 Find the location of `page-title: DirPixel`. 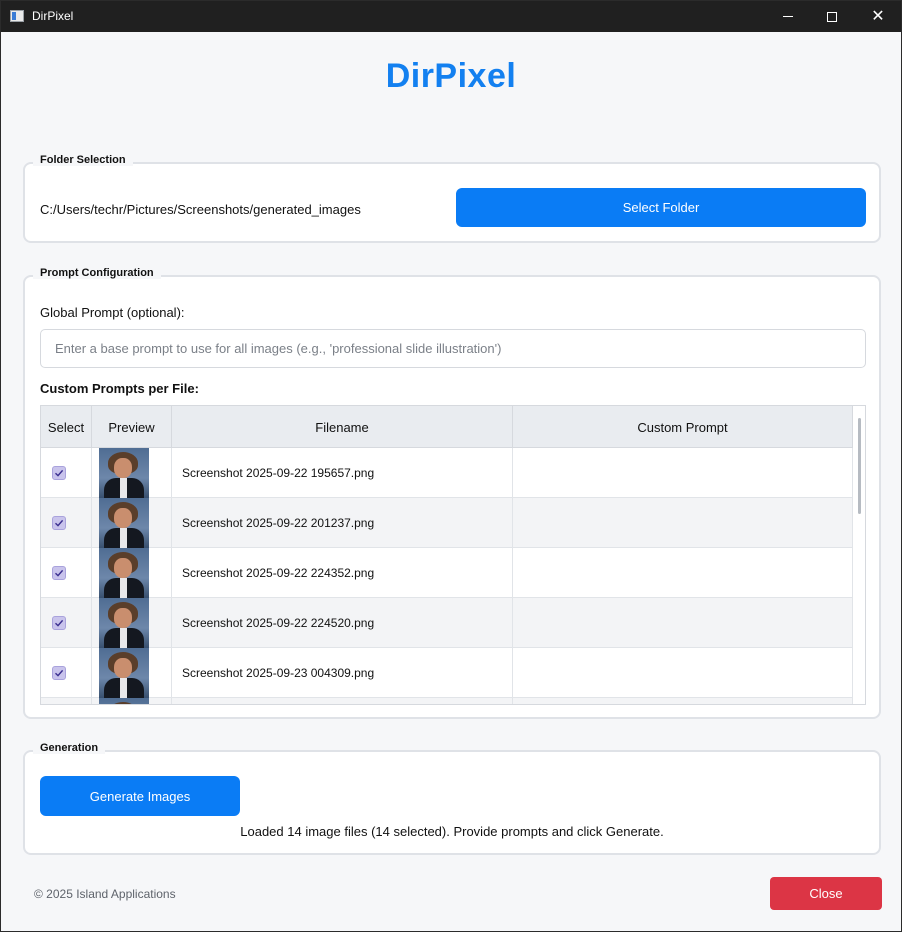

page-title: DirPixel is located at coordinates (451, 76).